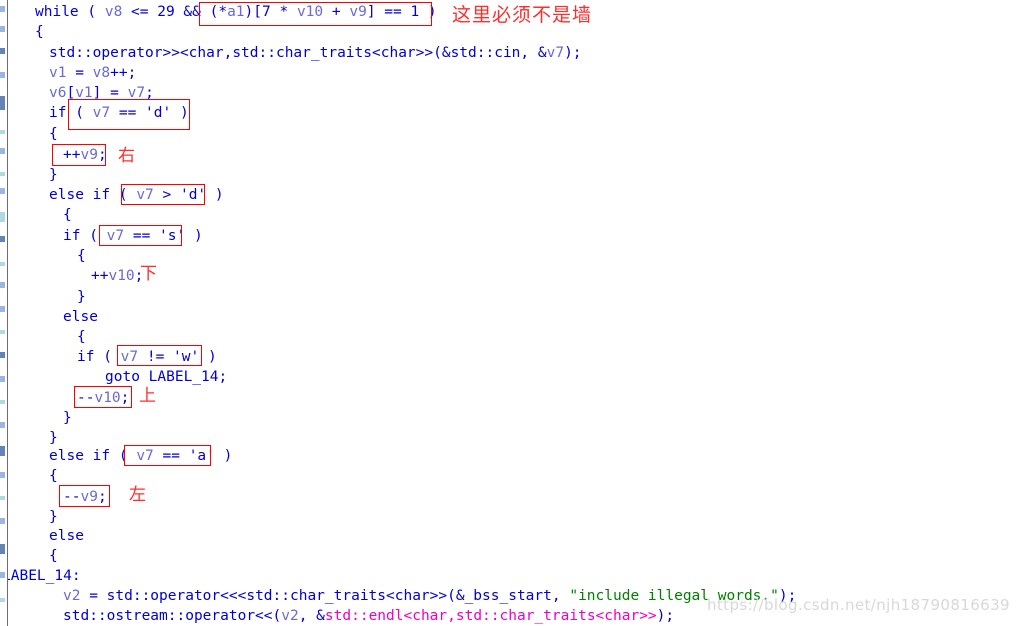 The image size is (1018, 626). I want to click on code-line: --v9;, so click(85, 497).